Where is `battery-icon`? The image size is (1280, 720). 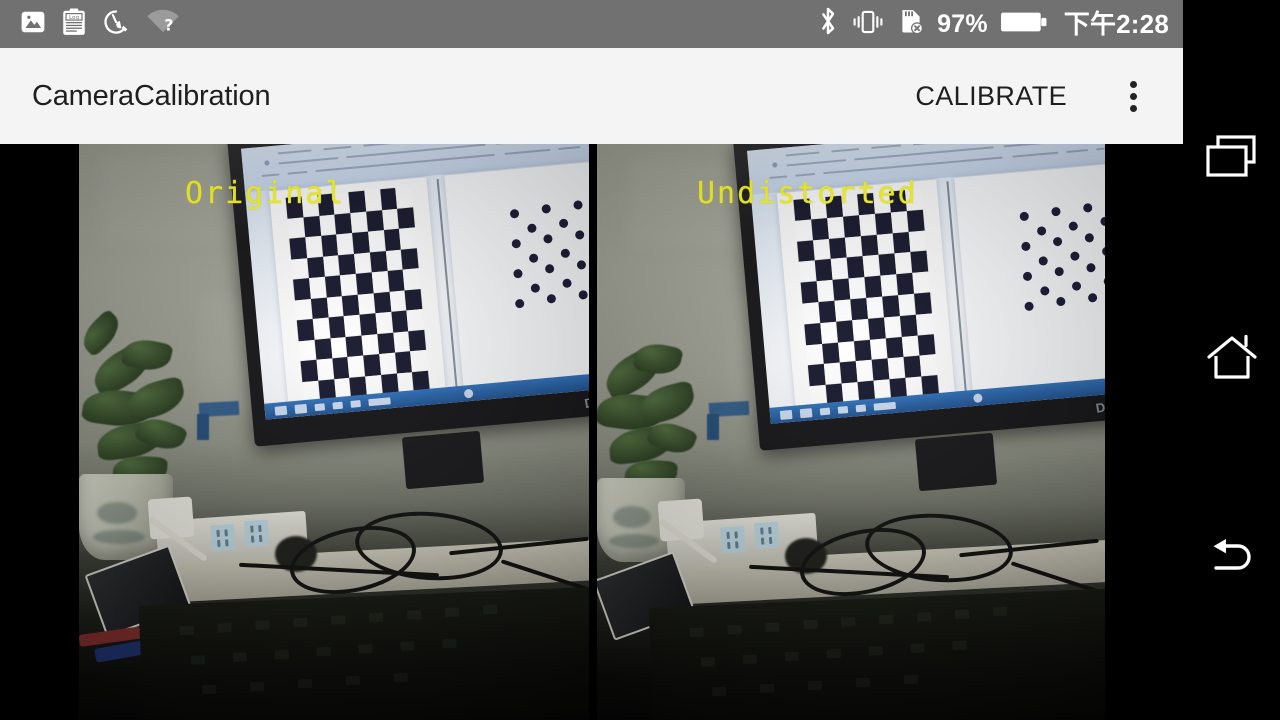
battery-icon is located at coordinates (1024, 24).